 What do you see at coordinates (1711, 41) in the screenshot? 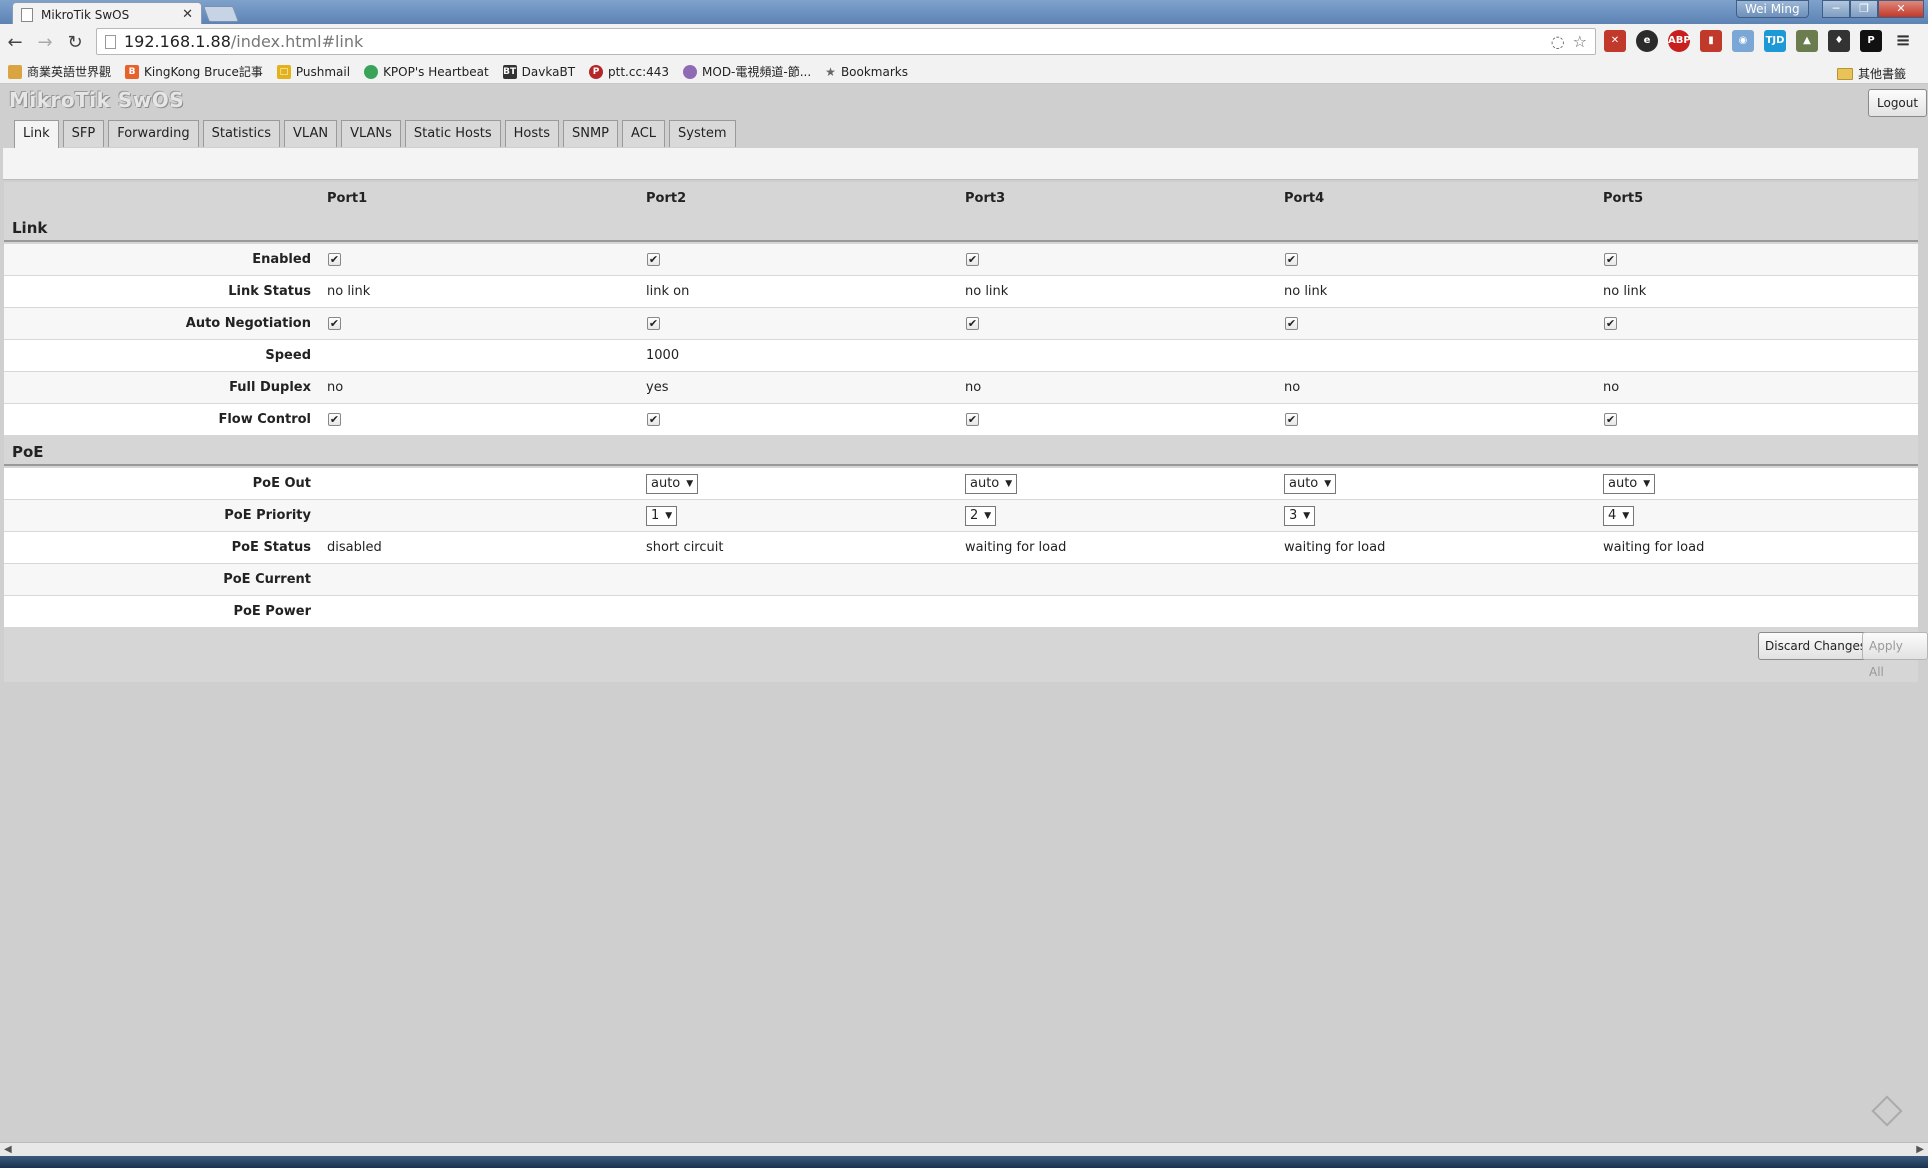
I see `bookmark-extension-icon: ▮` at bounding box center [1711, 41].